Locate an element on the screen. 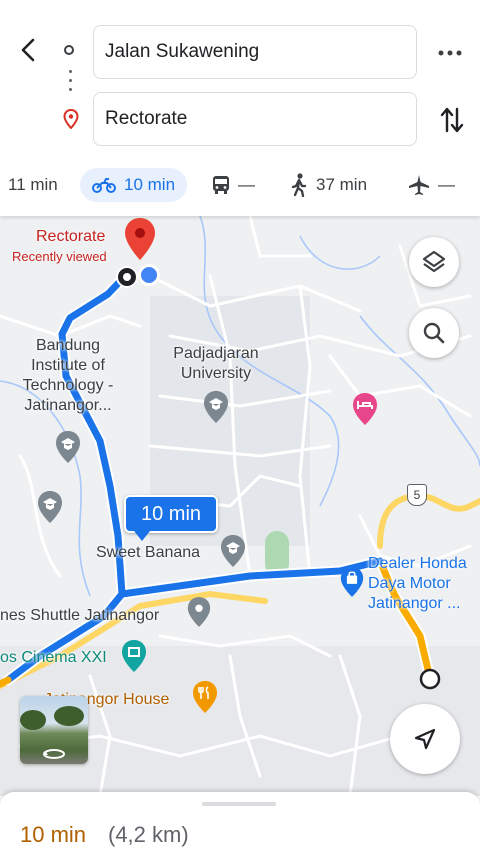 Image resolution: width=480 pixels, height=854 pixels. travel-modes-bar: 11 min 10 min — 37 min — is located at coordinates (240, 186).